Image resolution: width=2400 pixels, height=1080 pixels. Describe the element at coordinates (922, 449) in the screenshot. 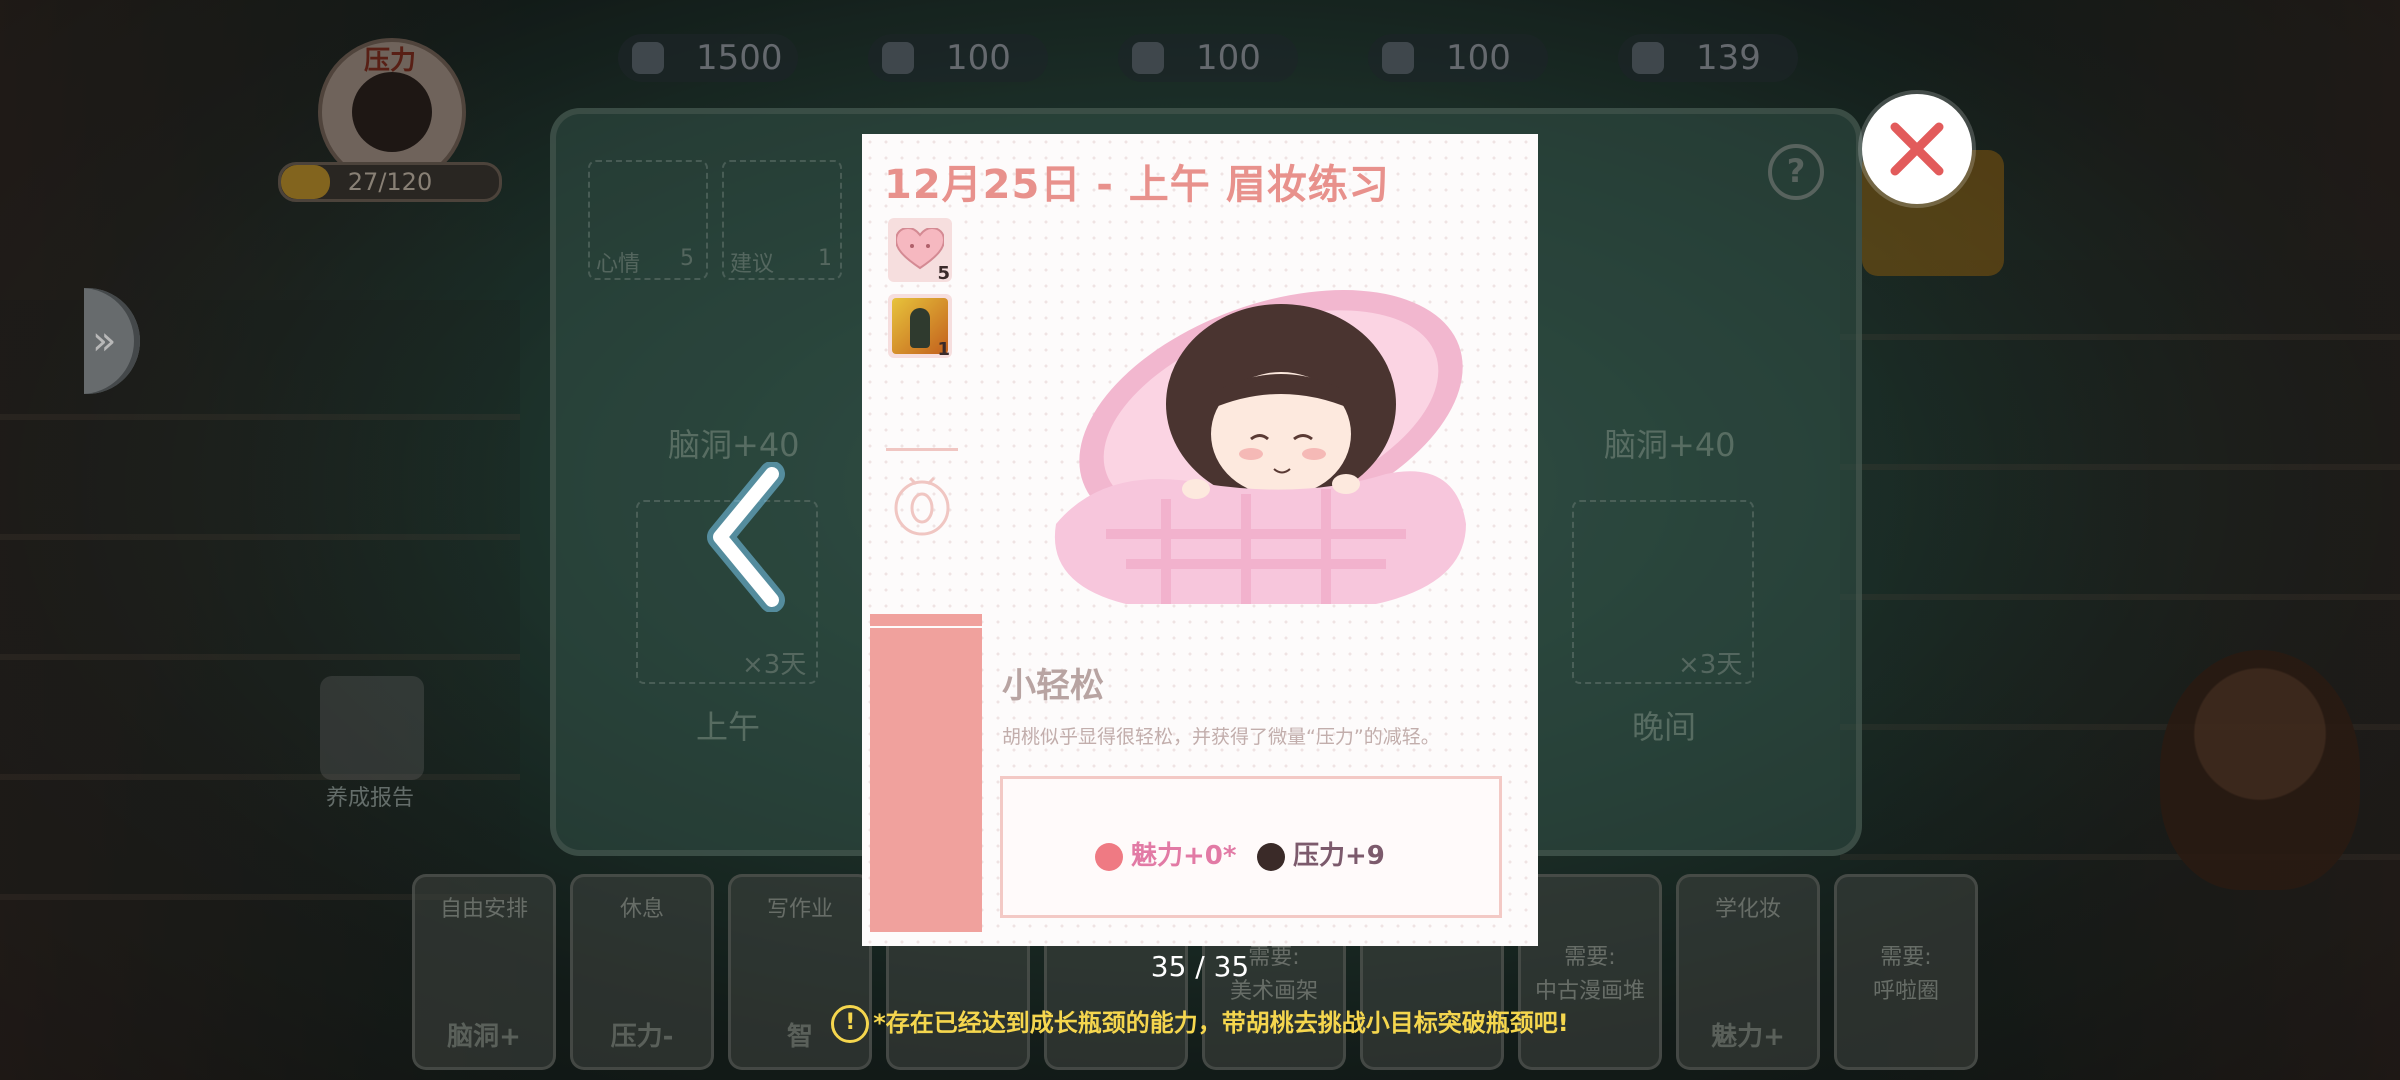

I see `divider` at that location.